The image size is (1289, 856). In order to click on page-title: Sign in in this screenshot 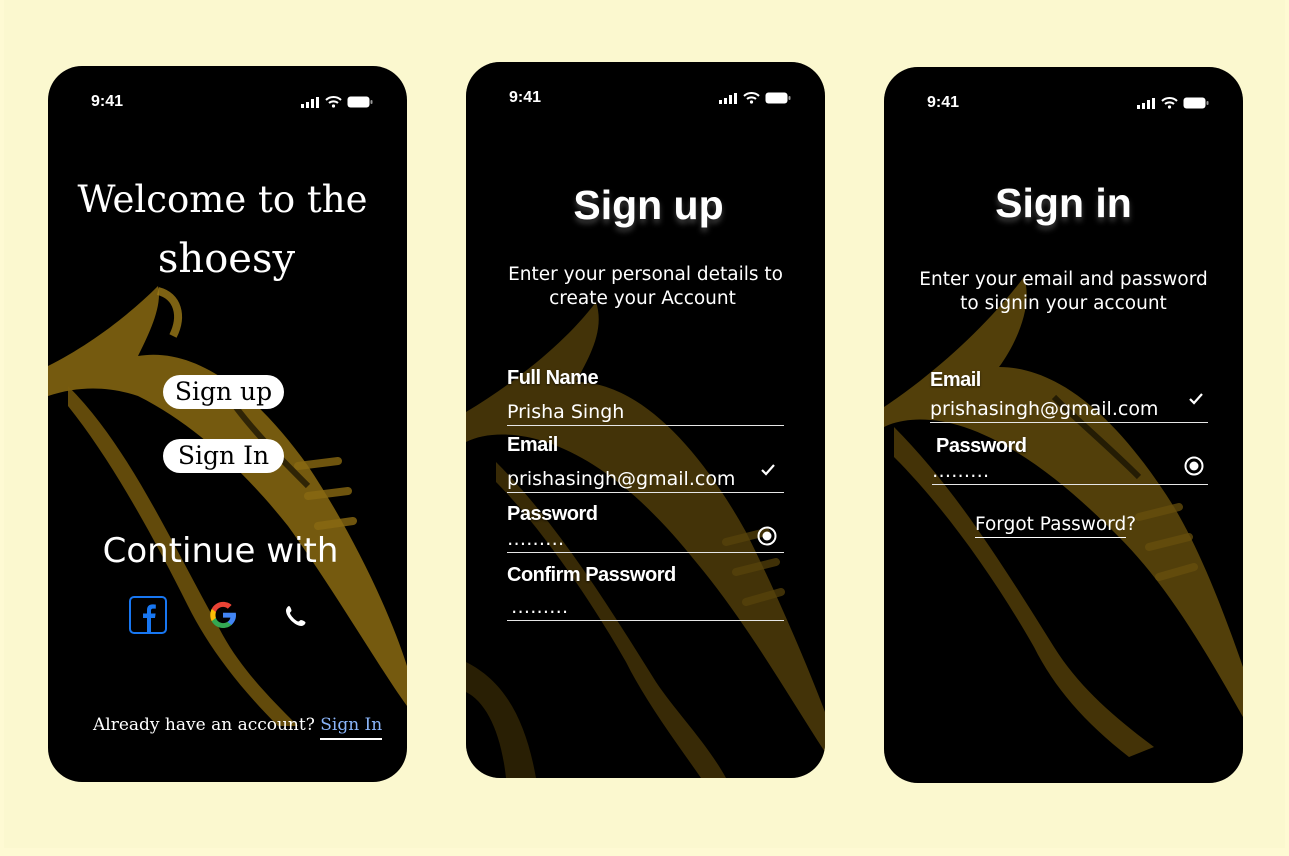, I will do `click(1063, 203)`.